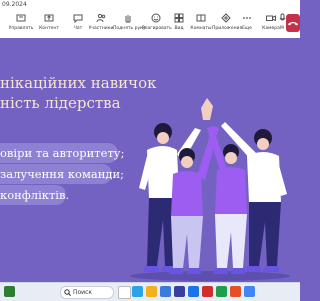 This screenshot has width=320, height=301. What do you see at coordinates (179, 28) in the screenshot?
I see `view-label: Вид` at bounding box center [179, 28].